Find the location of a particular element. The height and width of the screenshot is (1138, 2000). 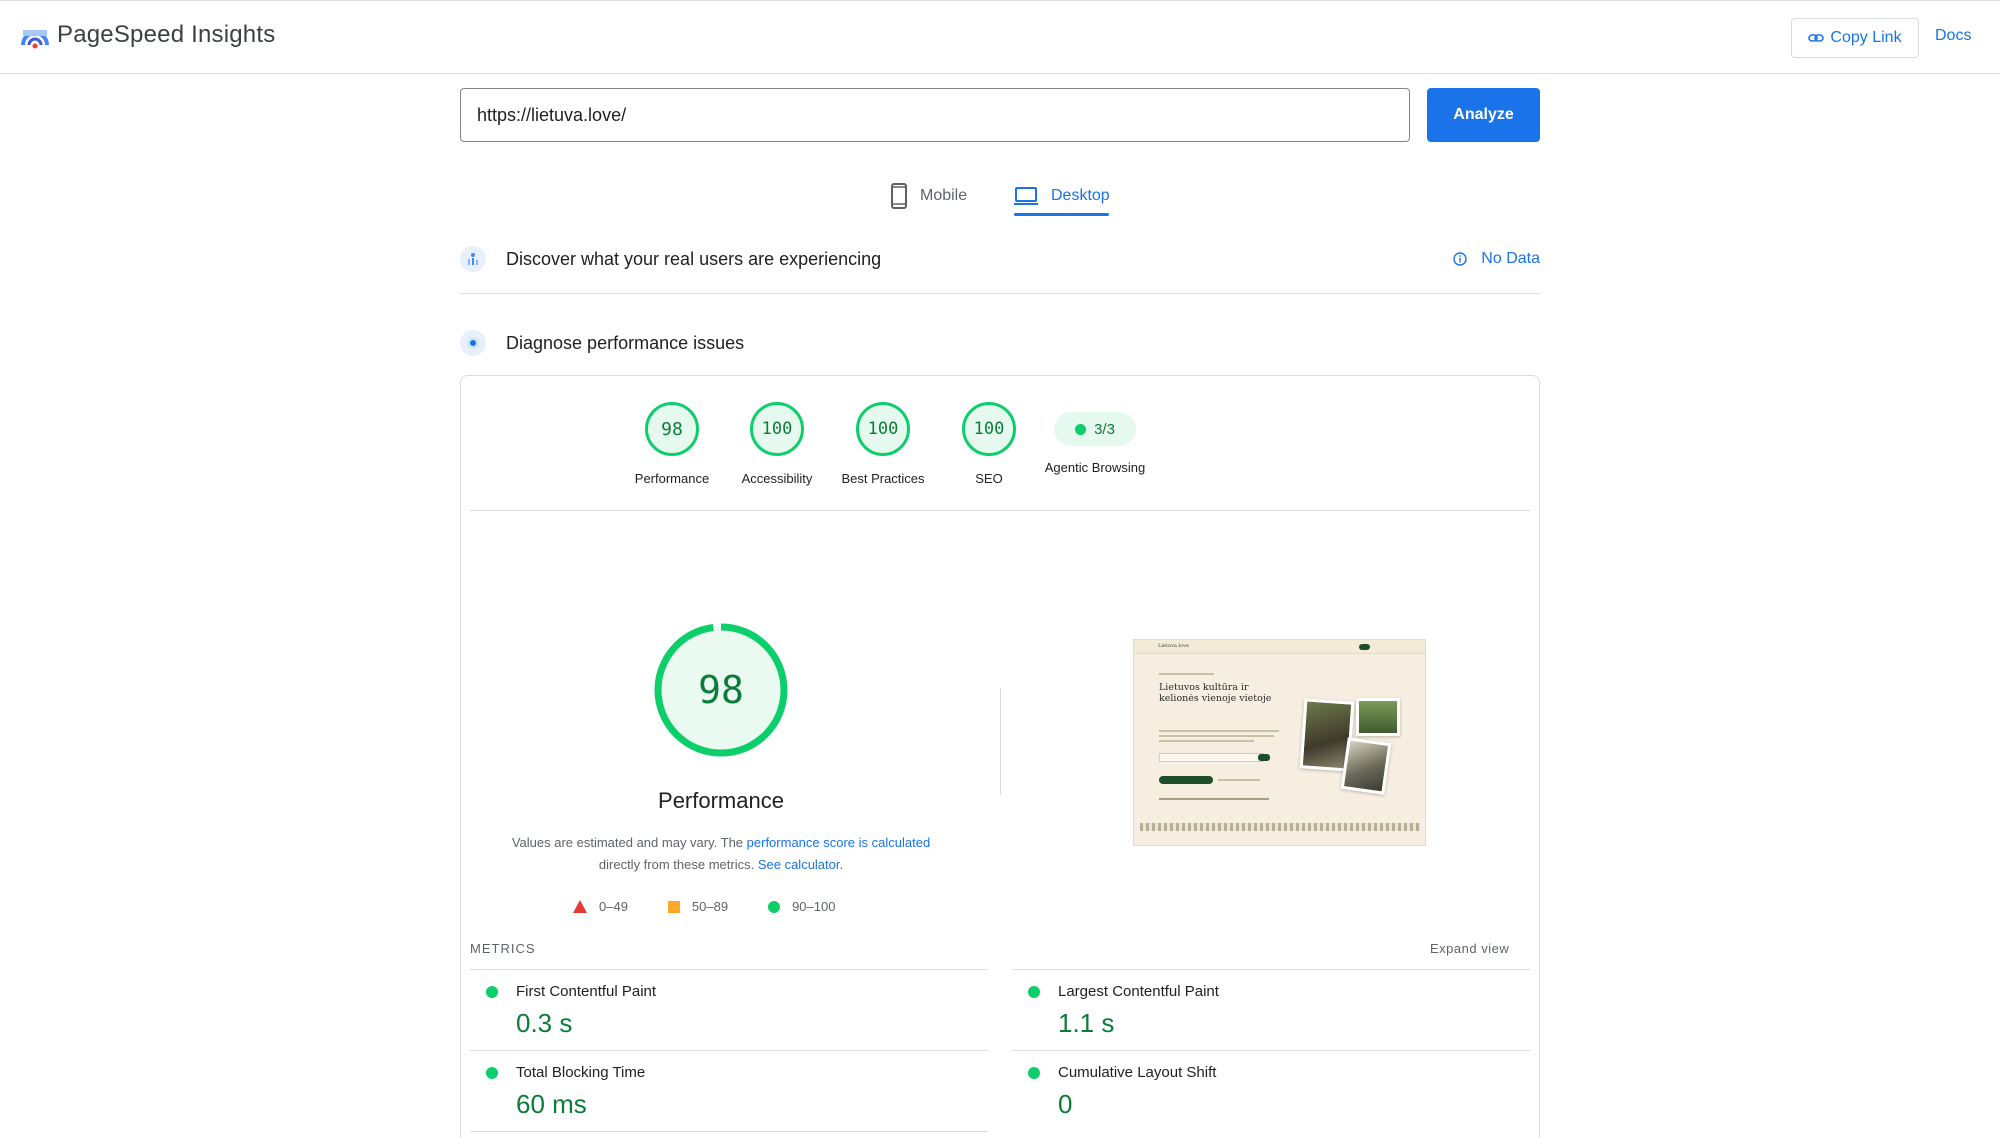

laptop-icon is located at coordinates (1026, 196).